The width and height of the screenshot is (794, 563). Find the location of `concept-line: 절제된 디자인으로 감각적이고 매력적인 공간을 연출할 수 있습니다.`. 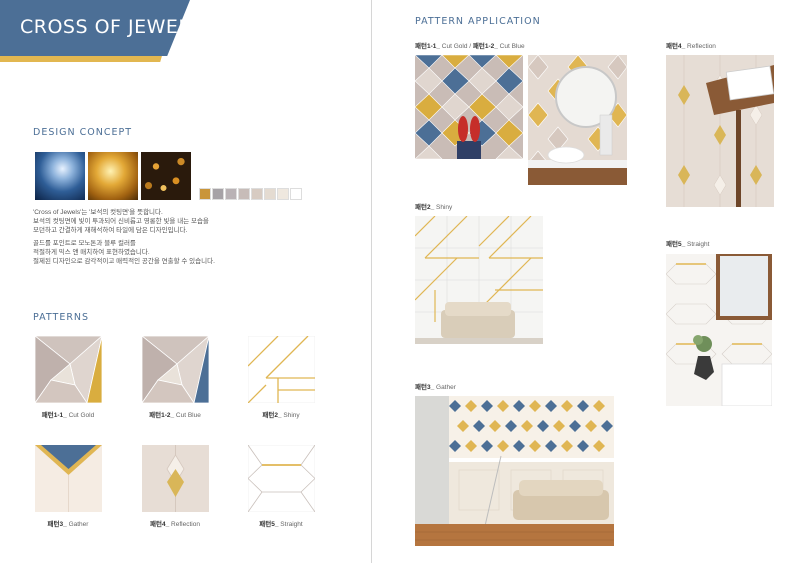

concept-line: 절제된 디자인으로 감각적이고 매력적인 공간을 연출할 수 있습니다. is located at coordinates (124, 261).